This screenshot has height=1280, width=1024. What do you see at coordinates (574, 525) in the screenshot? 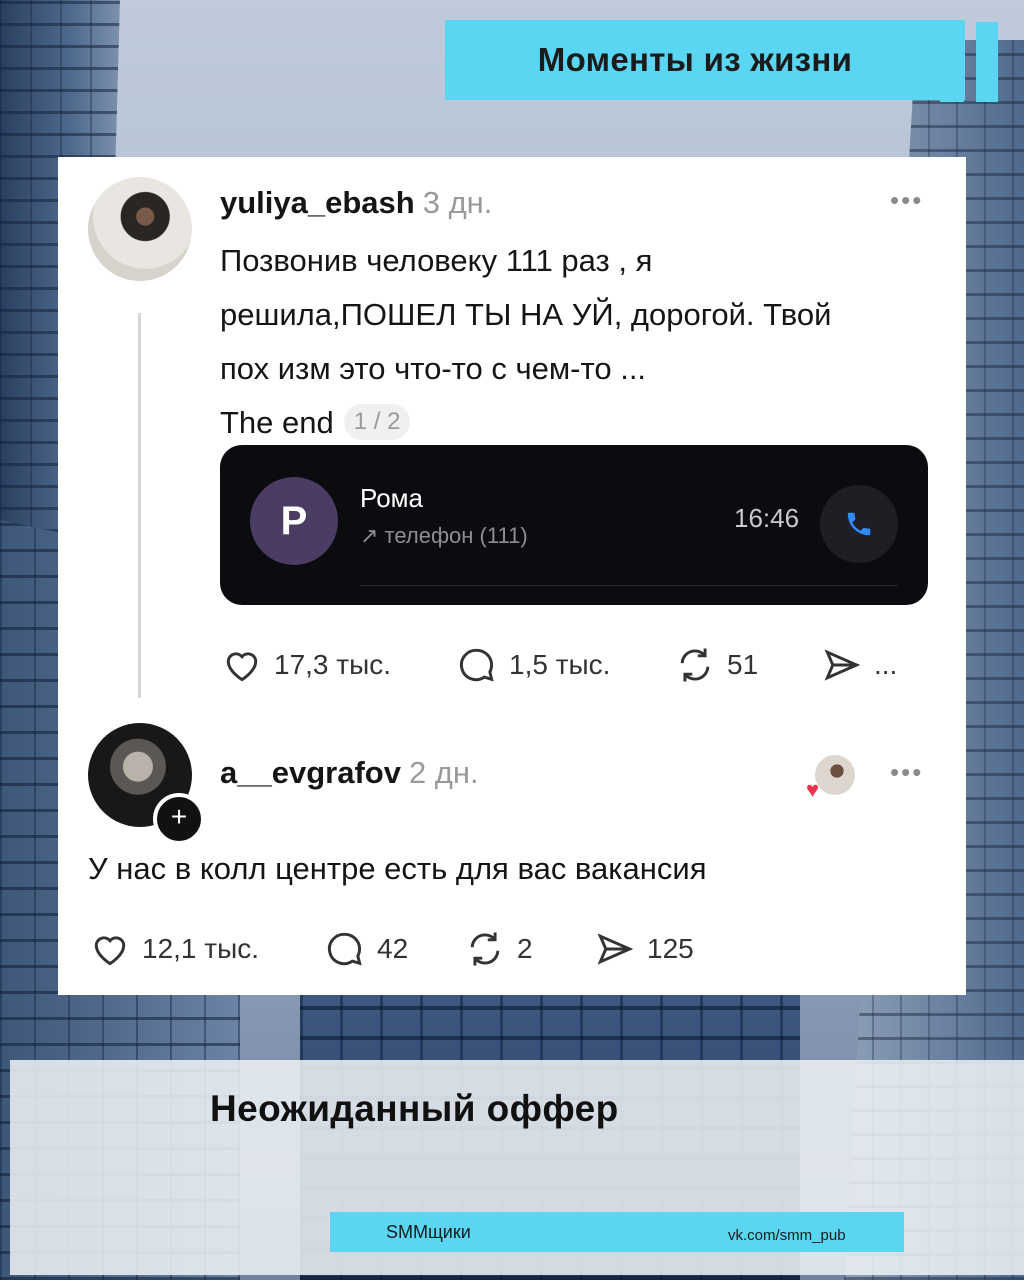
I see `call-screenshot: Р Рома ↗ телефон (111) 16:46` at bounding box center [574, 525].